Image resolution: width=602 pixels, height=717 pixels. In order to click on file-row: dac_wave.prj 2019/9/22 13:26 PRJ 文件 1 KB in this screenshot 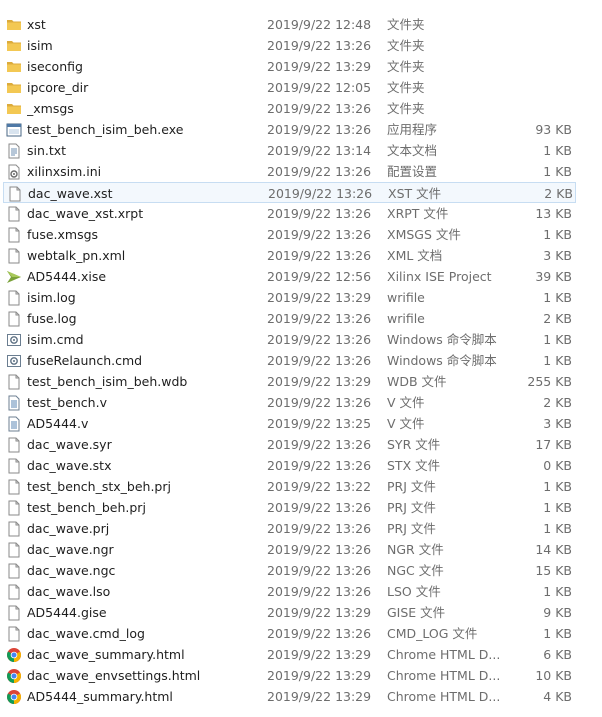, I will do `click(289, 528)`.